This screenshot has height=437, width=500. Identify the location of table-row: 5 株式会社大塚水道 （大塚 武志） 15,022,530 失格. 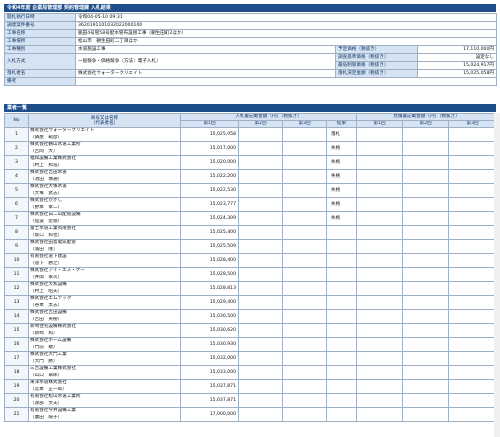
(251, 190).